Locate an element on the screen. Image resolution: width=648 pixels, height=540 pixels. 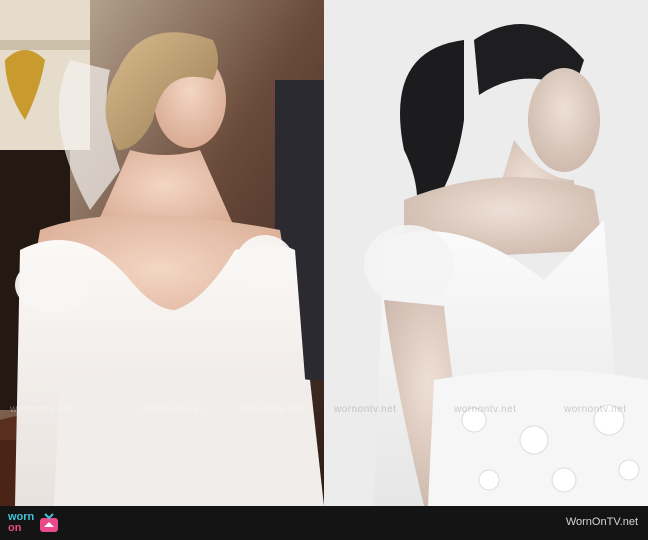
logo-wordmark: worn on is located at coordinates (21, 523).